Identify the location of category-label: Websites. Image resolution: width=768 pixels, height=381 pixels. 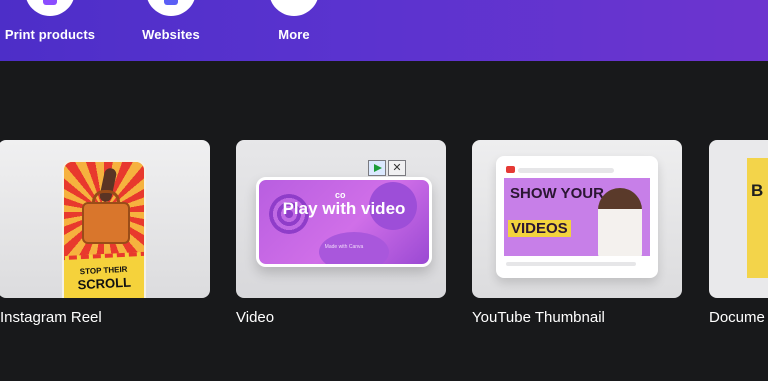
(171, 34).